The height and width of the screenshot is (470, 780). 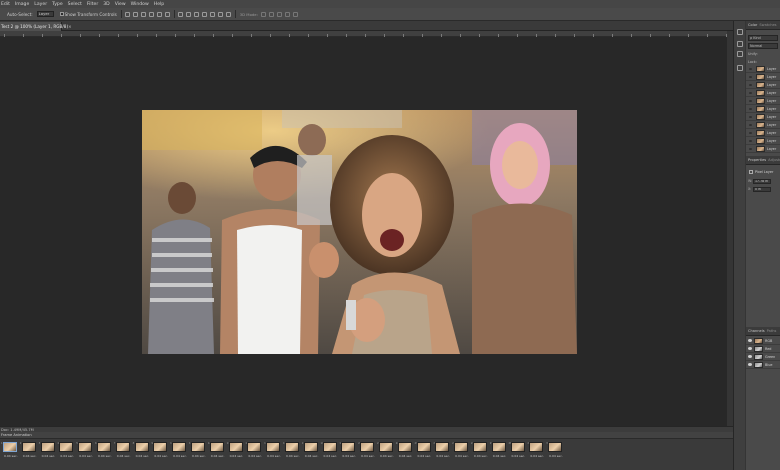 I want to click on animation-frame: 260.04 sec., so click(x=479, y=452).